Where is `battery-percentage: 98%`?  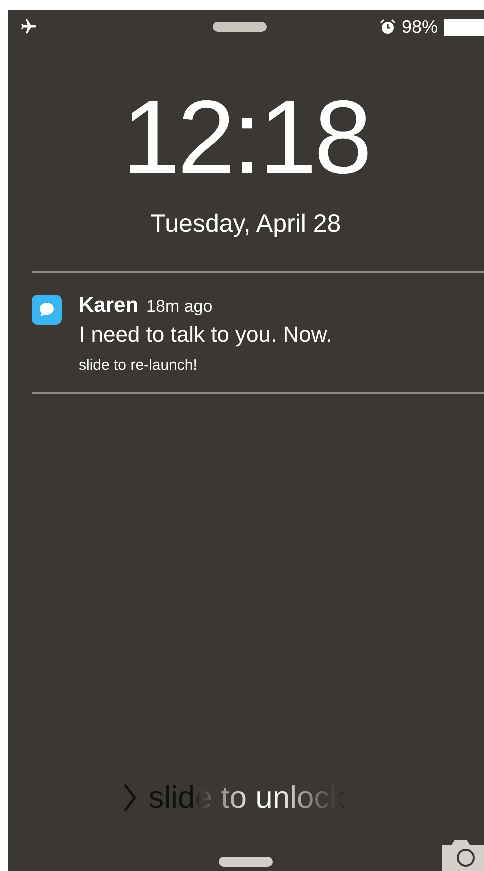 battery-percentage: 98% is located at coordinates (420, 27).